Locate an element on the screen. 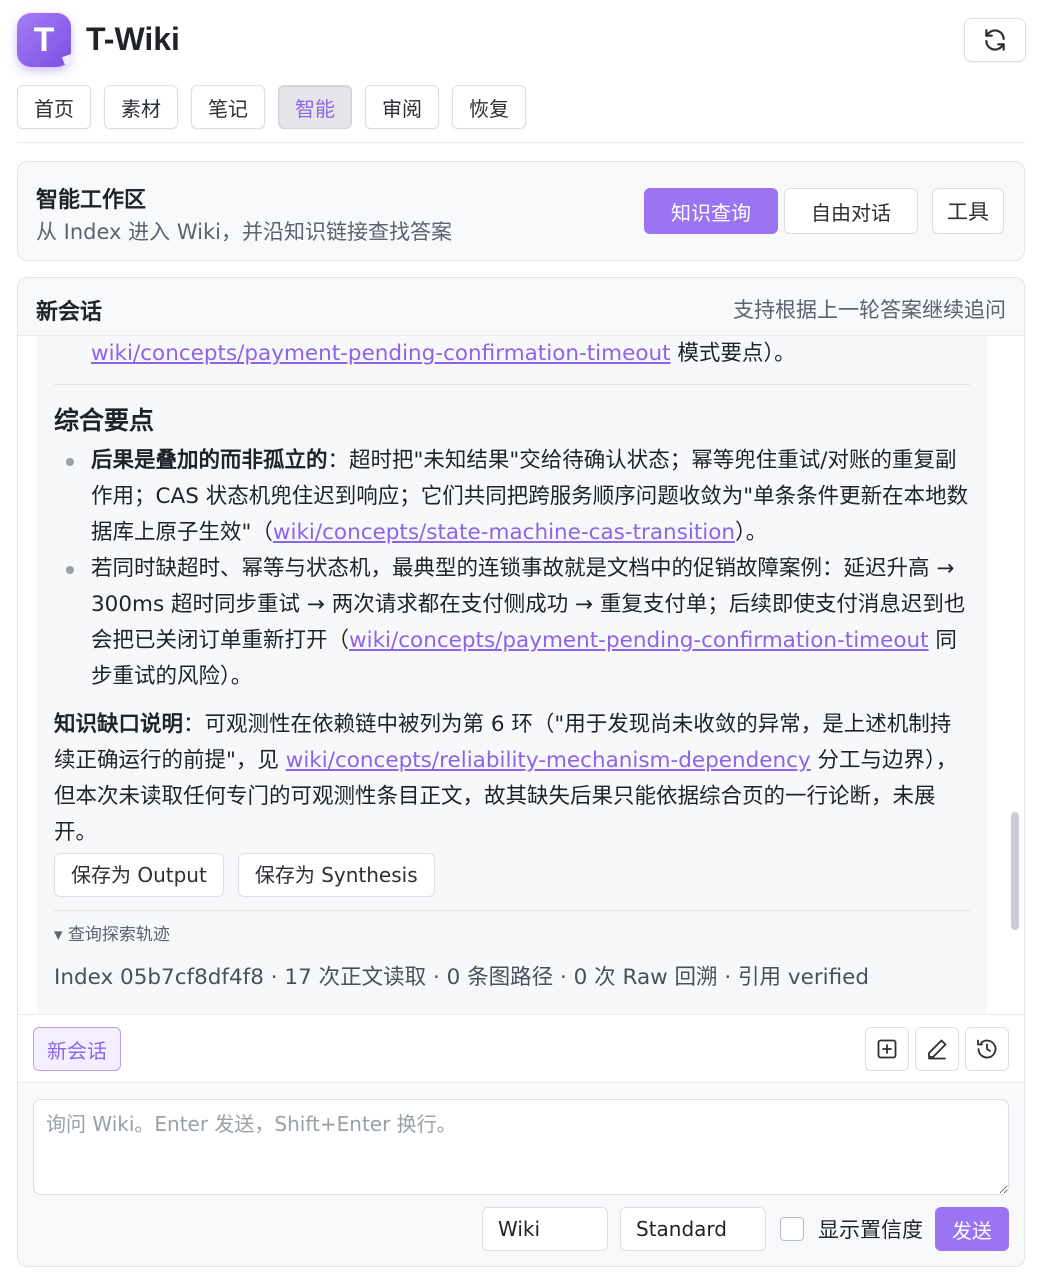 This screenshot has width=1043, height=1275. show-confidence-label: 显示置信度 is located at coordinates (870, 1230).